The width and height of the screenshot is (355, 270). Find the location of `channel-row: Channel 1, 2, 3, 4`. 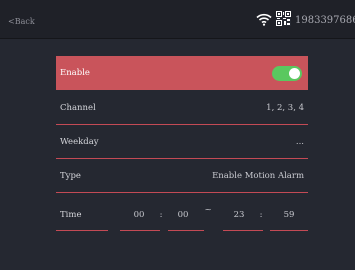

channel-row: Channel 1, 2, 3, 4 is located at coordinates (182, 108).